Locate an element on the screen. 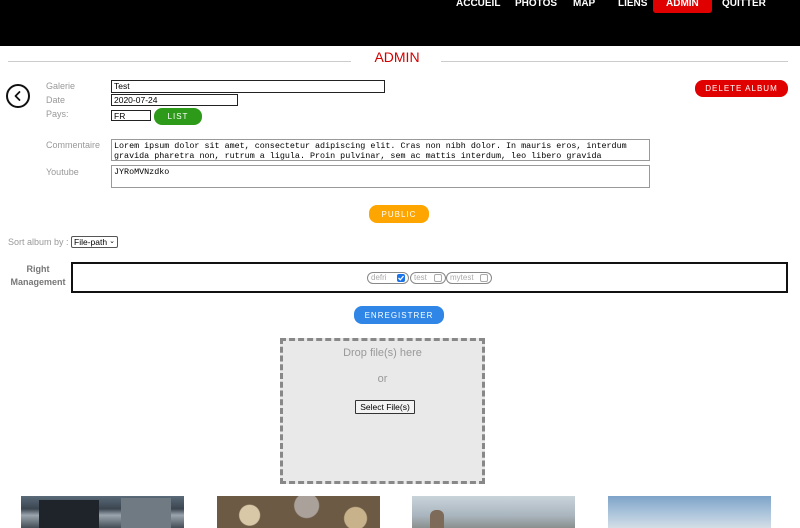 This screenshot has height=528, width=800. right-tag-defri: defri is located at coordinates (388, 278).